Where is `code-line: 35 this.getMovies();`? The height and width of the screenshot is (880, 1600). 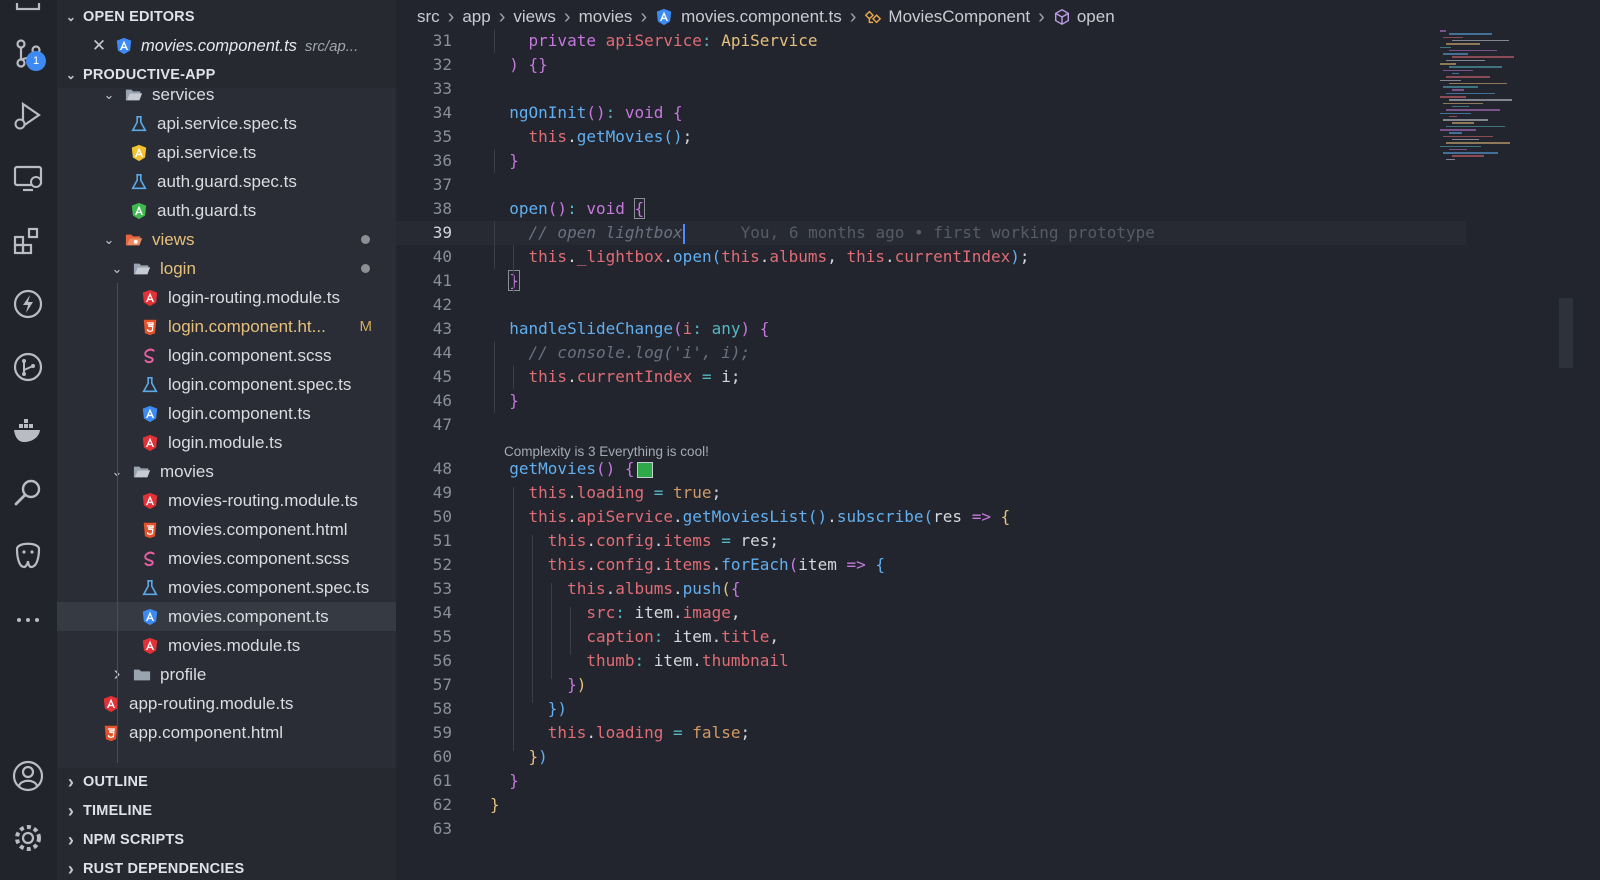
code-line: 35 this.getMovies(); is located at coordinates (931, 137).